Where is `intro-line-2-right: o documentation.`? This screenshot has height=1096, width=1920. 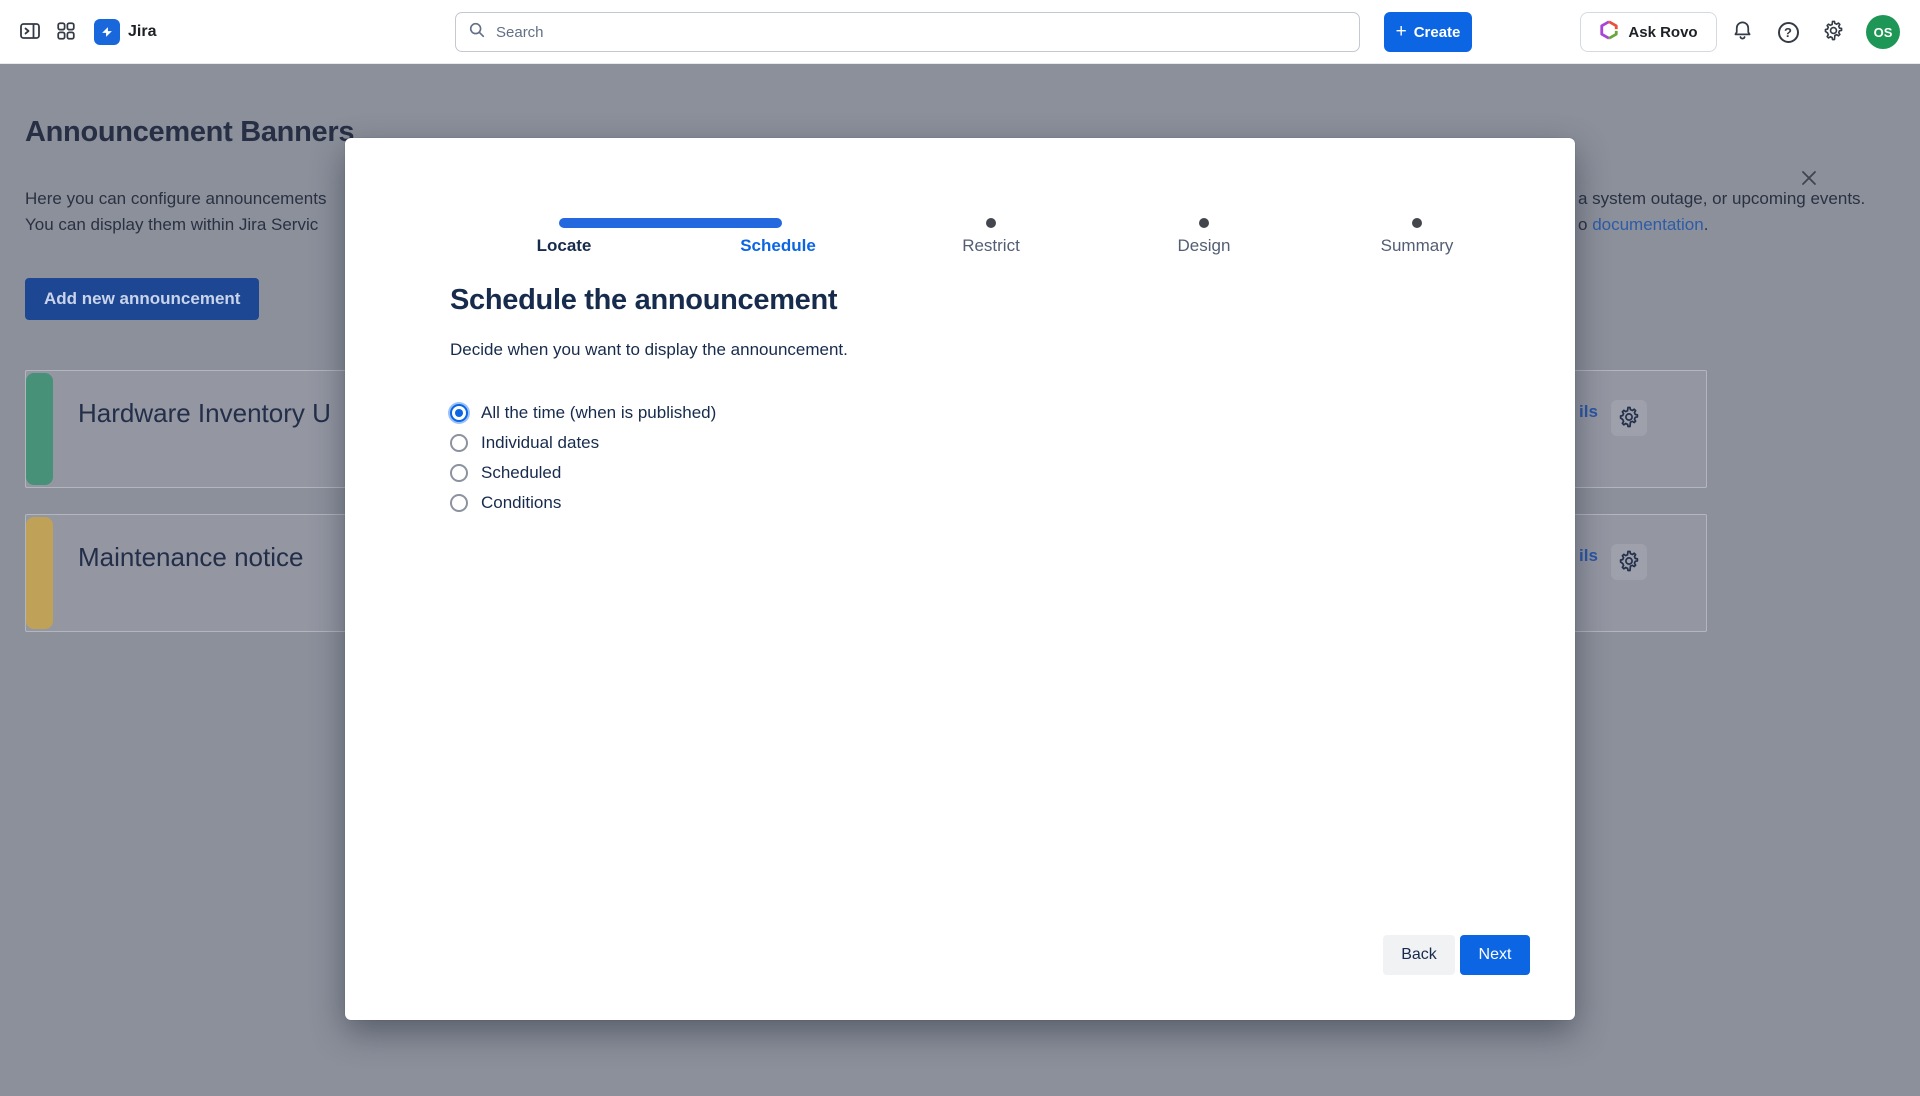 intro-line-2-right: o documentation. is located at coordinates (1643, 224).